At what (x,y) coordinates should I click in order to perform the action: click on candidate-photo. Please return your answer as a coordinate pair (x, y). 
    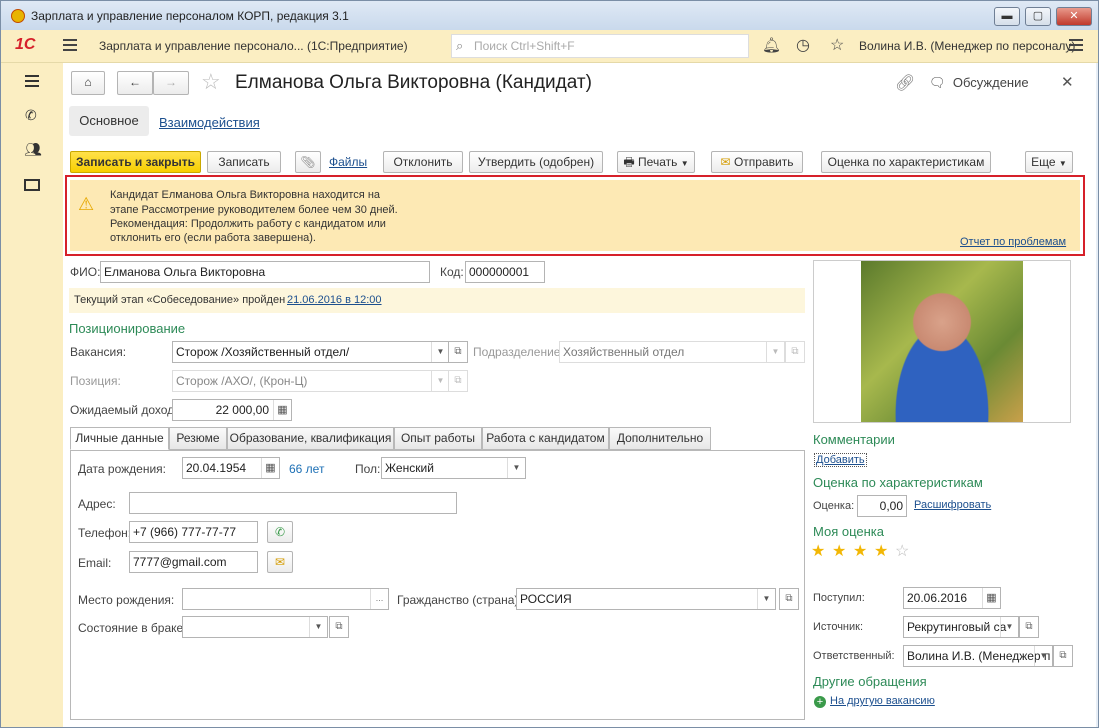
    Looking at the image, I should click on (942, 341).